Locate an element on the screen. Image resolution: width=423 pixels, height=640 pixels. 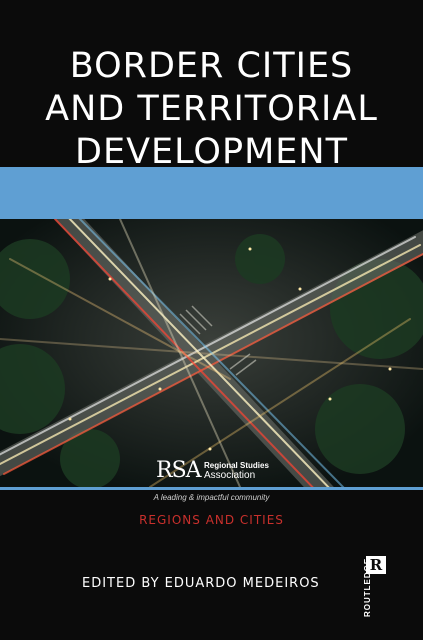
title-line-1: BORDER CITIES is located at coordinates (211, 66).